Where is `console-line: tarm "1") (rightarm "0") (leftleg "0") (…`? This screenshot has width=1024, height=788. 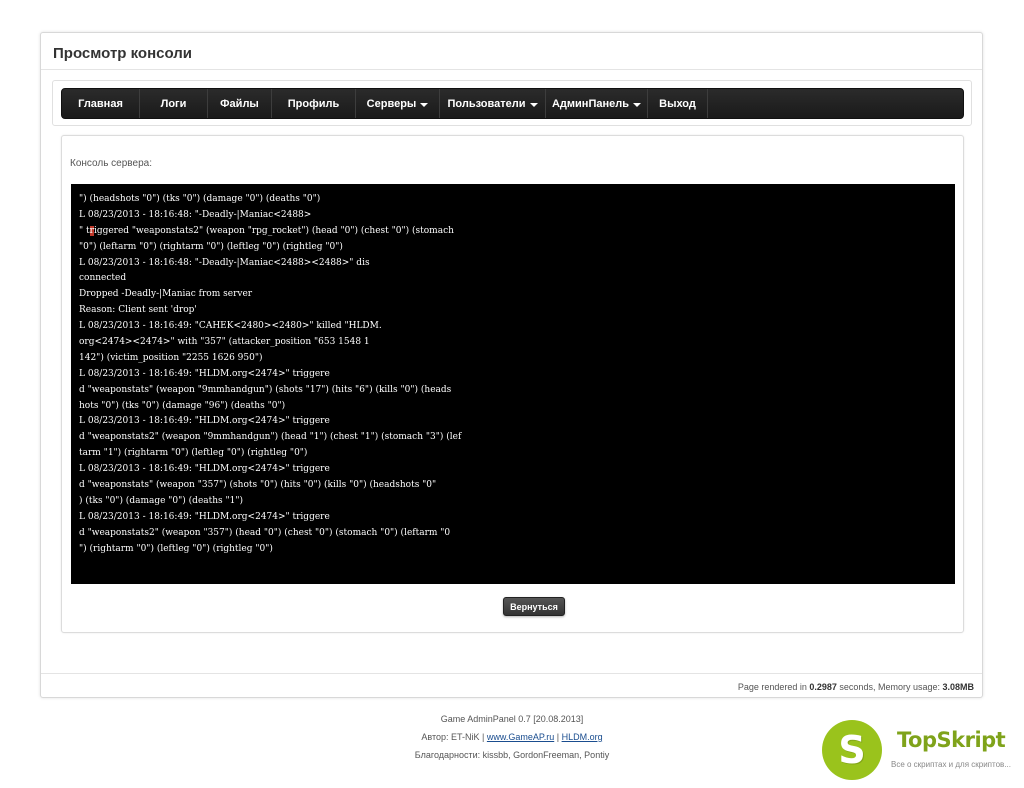
console-line: tarm "1") (rightarm "0") (leftleg "0") (… is located at coordinates (193, 453).